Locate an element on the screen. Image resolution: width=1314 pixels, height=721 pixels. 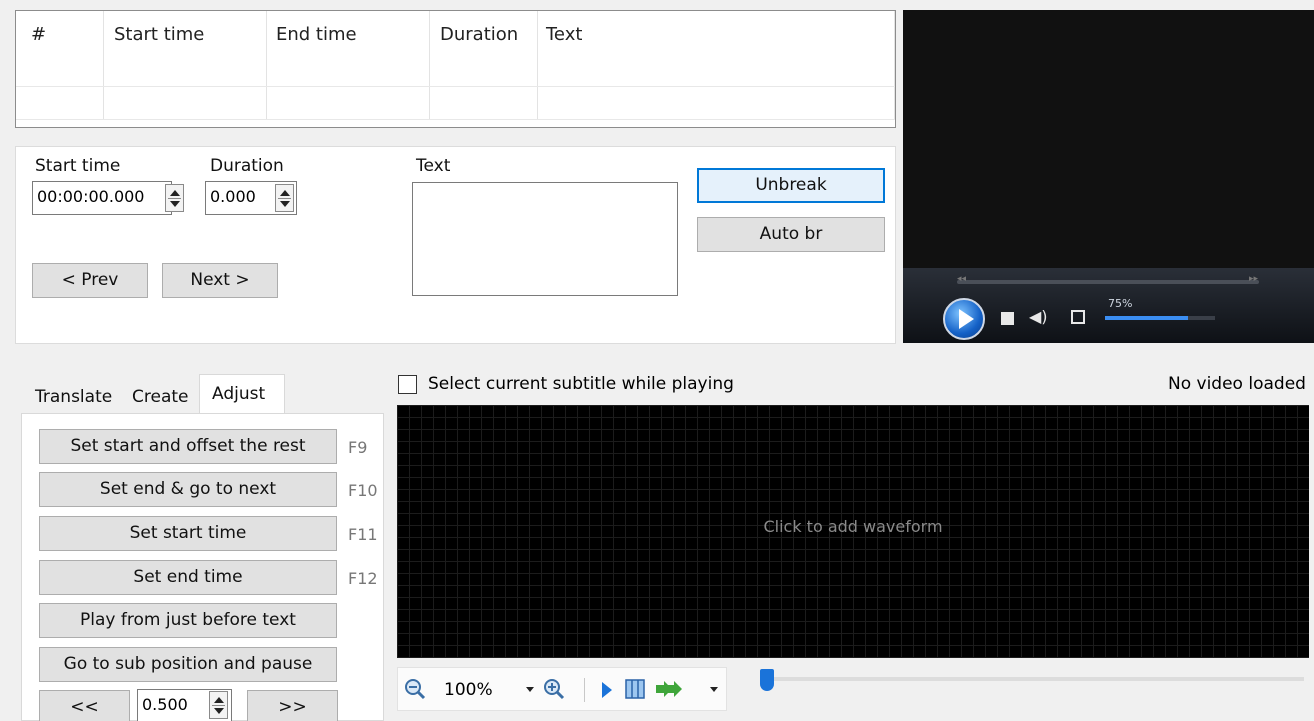
forward-dropdown-icon is located at coordinates (714, 689).